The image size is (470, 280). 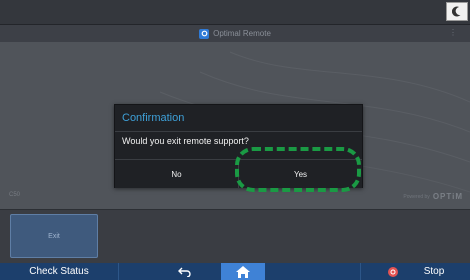 I want to click on back-button, so click(x=185, y=271).